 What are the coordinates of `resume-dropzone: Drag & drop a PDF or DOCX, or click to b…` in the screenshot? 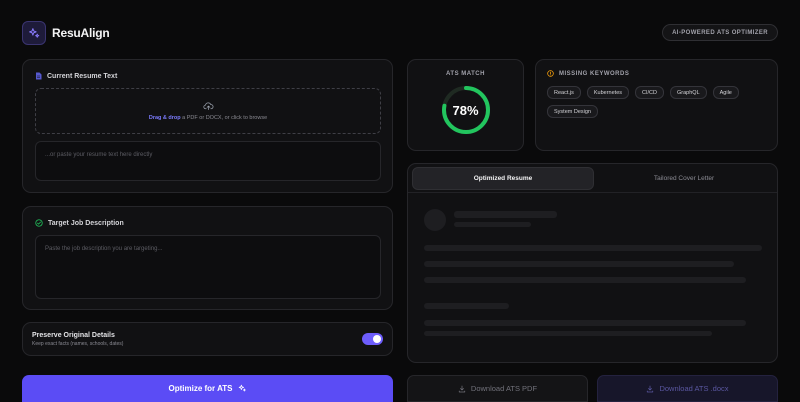 It's located at (208, 111).